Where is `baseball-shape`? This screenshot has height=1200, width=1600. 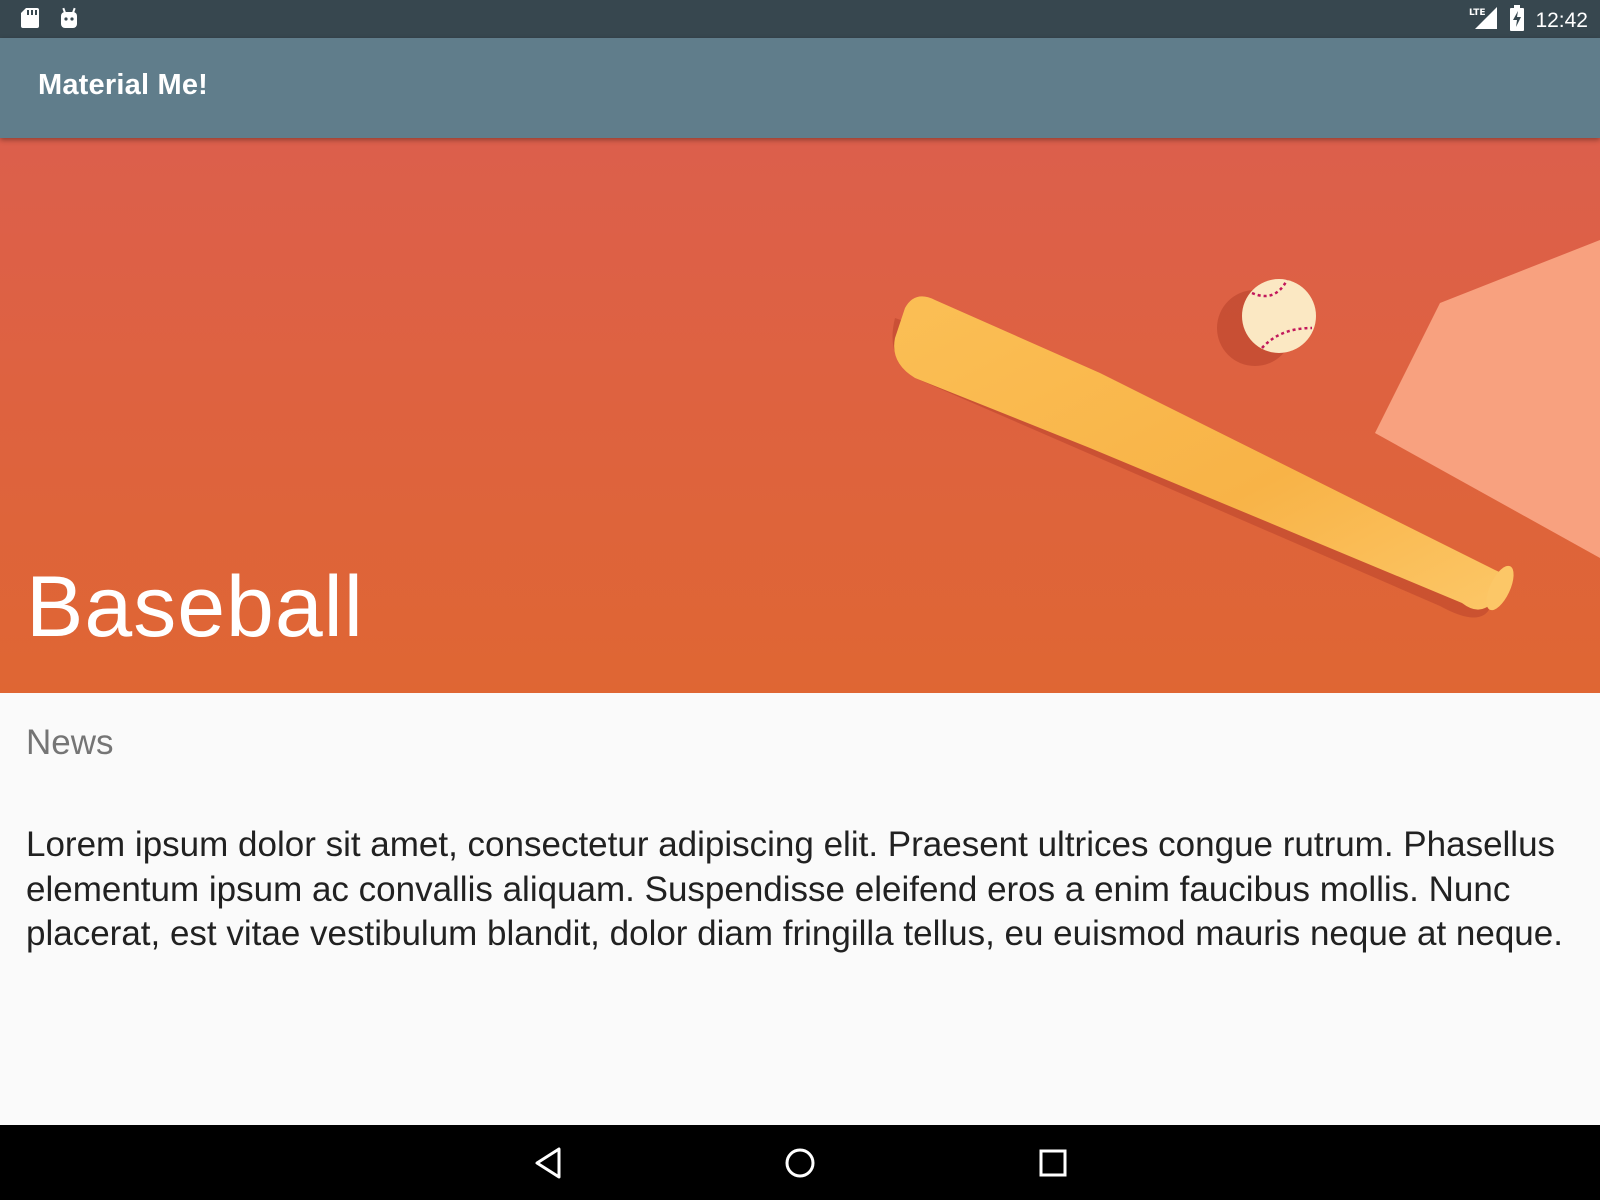 baseball-shape is located at coordinates (1279, 316).